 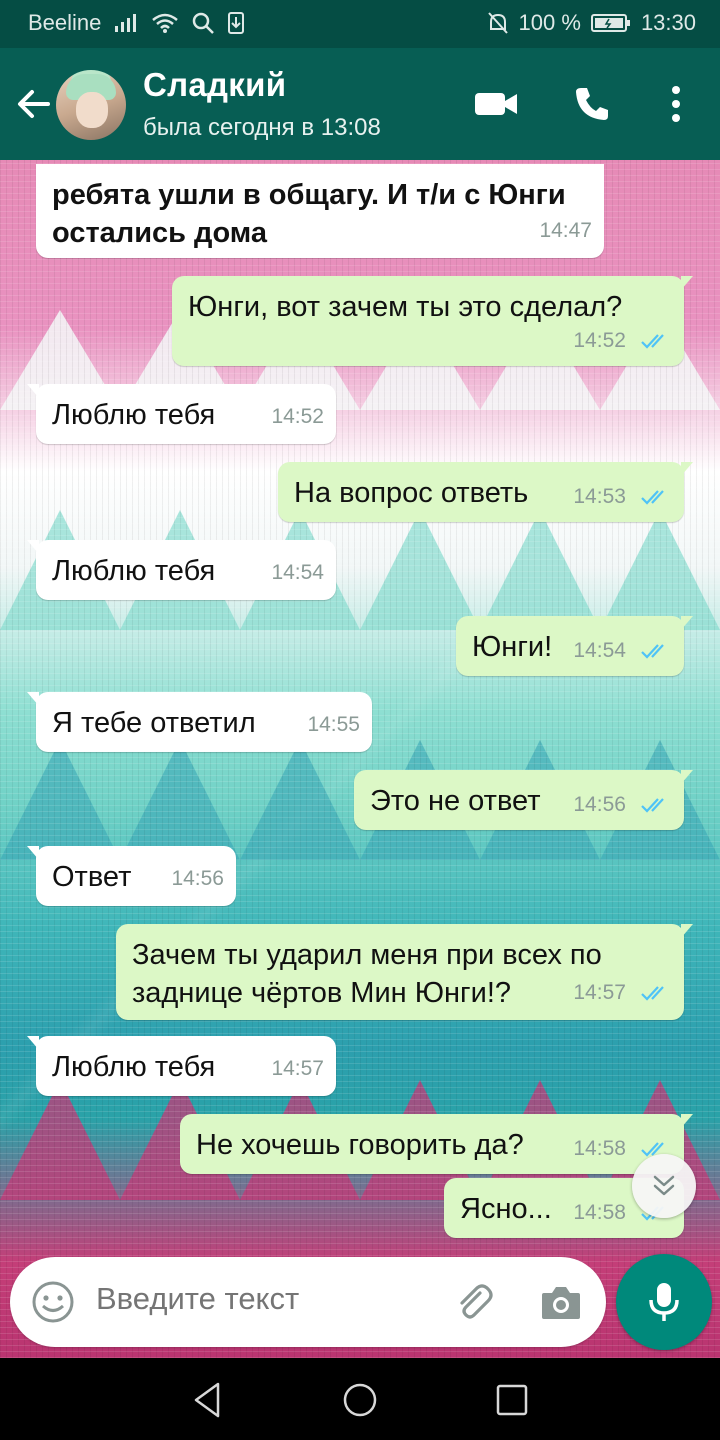 I want to click on video-call-icon, so click(x=496, y=104).